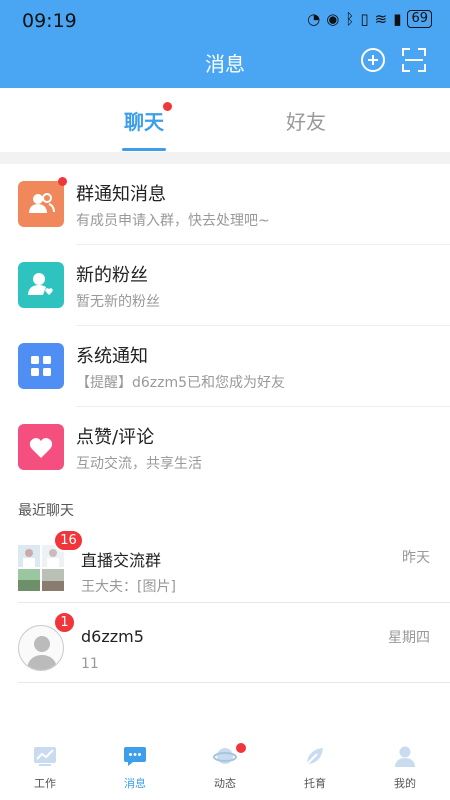 This screenshot has height=800, width=450. Describe the element at coordinates (41, 568) in the screenshot. I see `group-avatar` at that location.